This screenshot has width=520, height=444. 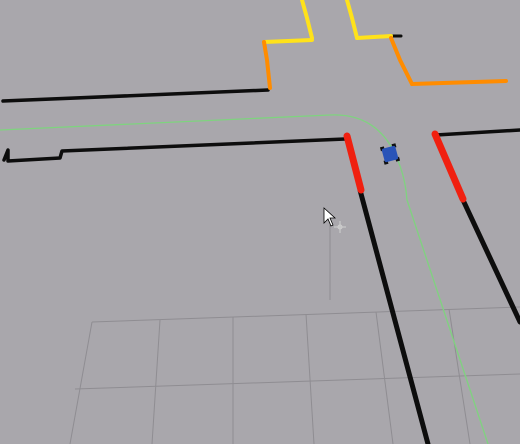 I want to click on mouse-pointer-icon, so click(x=330, y=217).